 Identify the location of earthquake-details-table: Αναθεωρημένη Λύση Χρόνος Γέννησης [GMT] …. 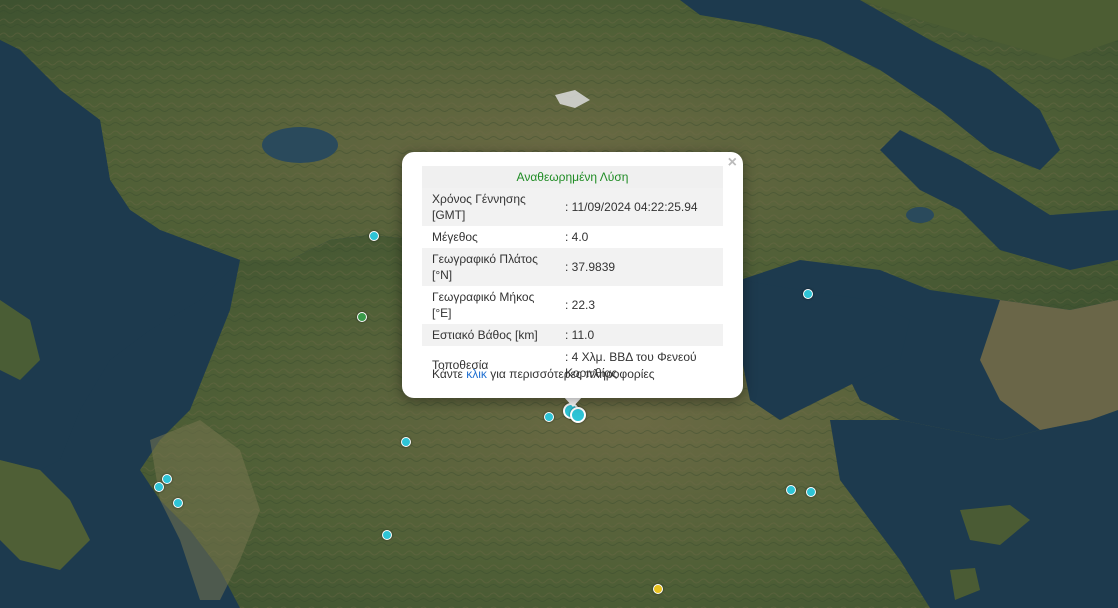
(572, 275).